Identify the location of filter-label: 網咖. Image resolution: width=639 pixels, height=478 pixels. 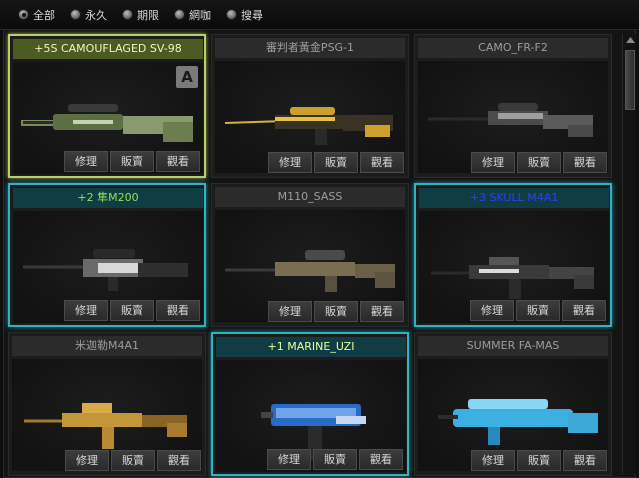
(200, 15).